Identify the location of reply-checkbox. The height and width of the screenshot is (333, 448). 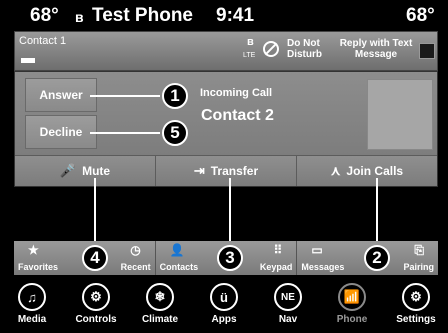
(427, 51).